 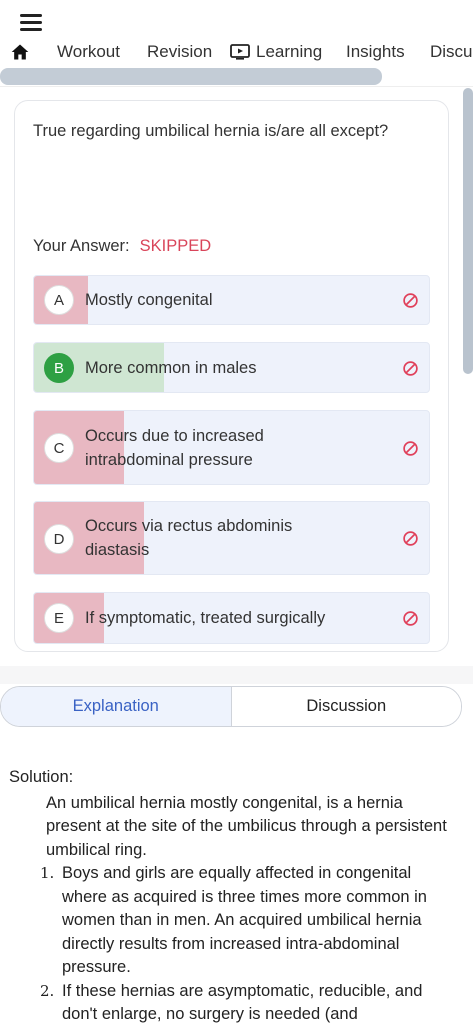 I want to click on option-d: D Occurs via rectus abdominis diastasis, so click(x=231, y=538).